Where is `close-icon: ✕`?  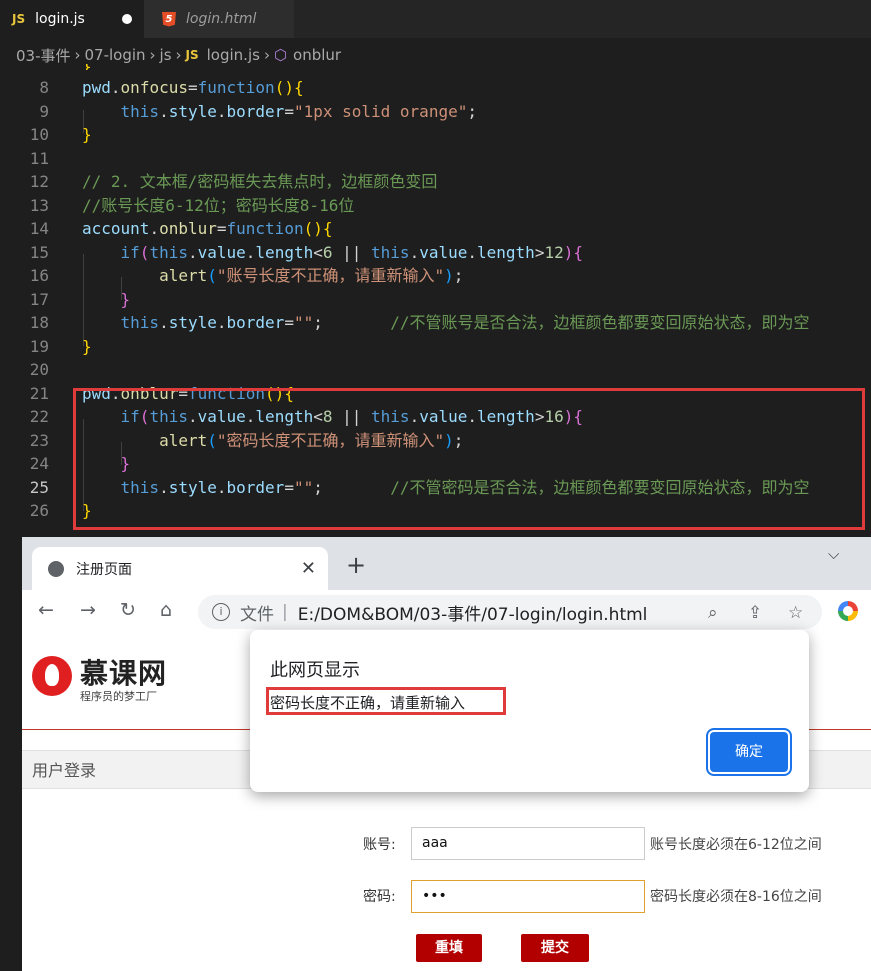
close-icon: ✕ is located at coordinates (308, 568).